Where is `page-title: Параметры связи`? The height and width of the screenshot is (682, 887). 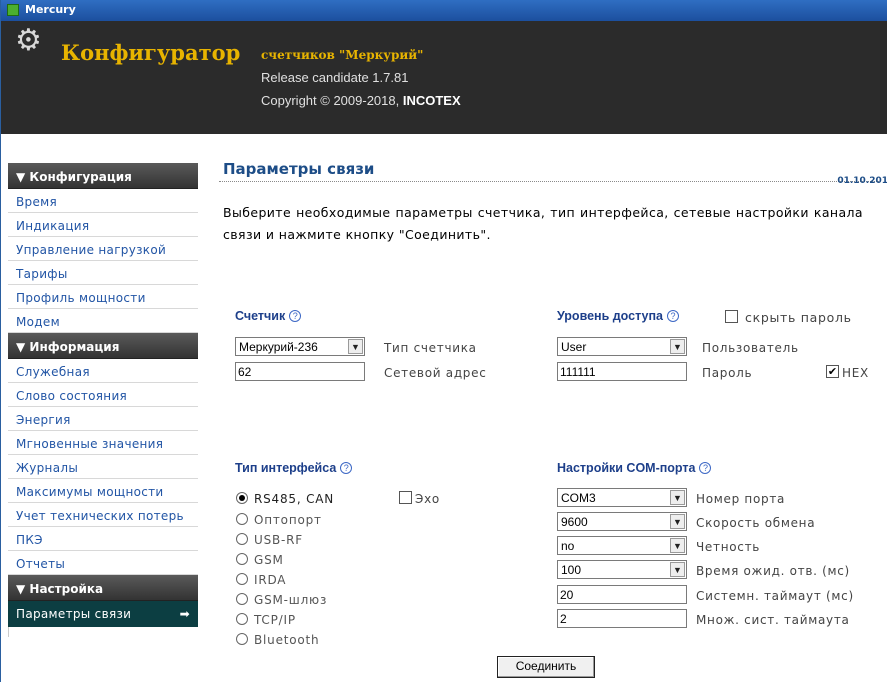
page-title: Параметры связи is located at coordinates (299, 169).